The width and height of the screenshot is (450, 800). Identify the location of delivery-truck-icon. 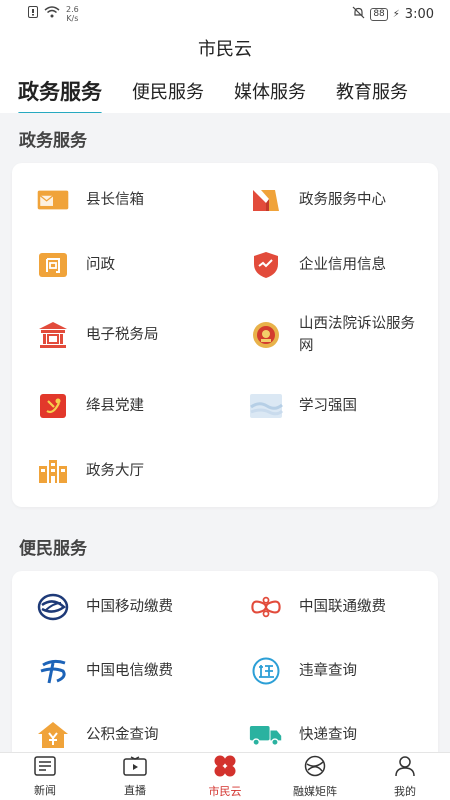
(266, 735).